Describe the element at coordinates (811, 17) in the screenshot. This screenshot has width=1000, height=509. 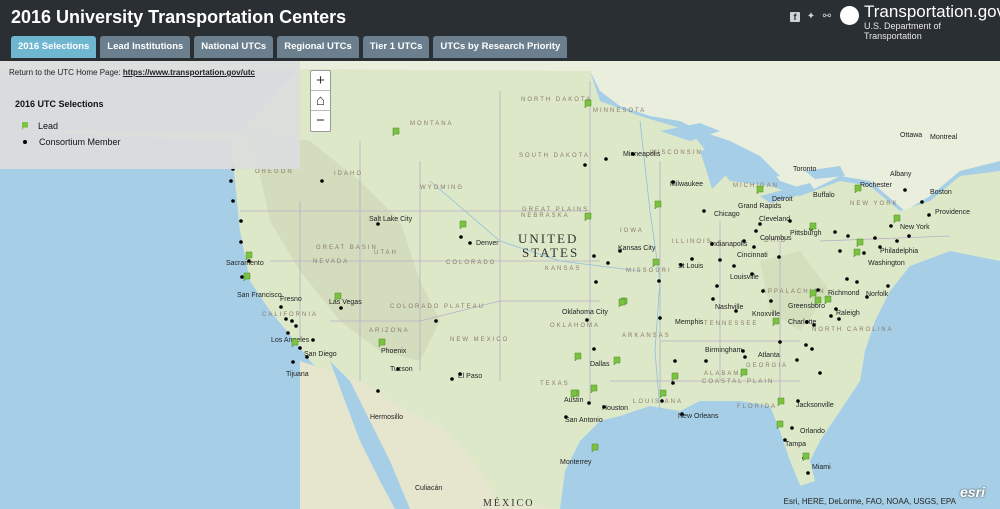
I see `twitter-icon: ✦` at that location.